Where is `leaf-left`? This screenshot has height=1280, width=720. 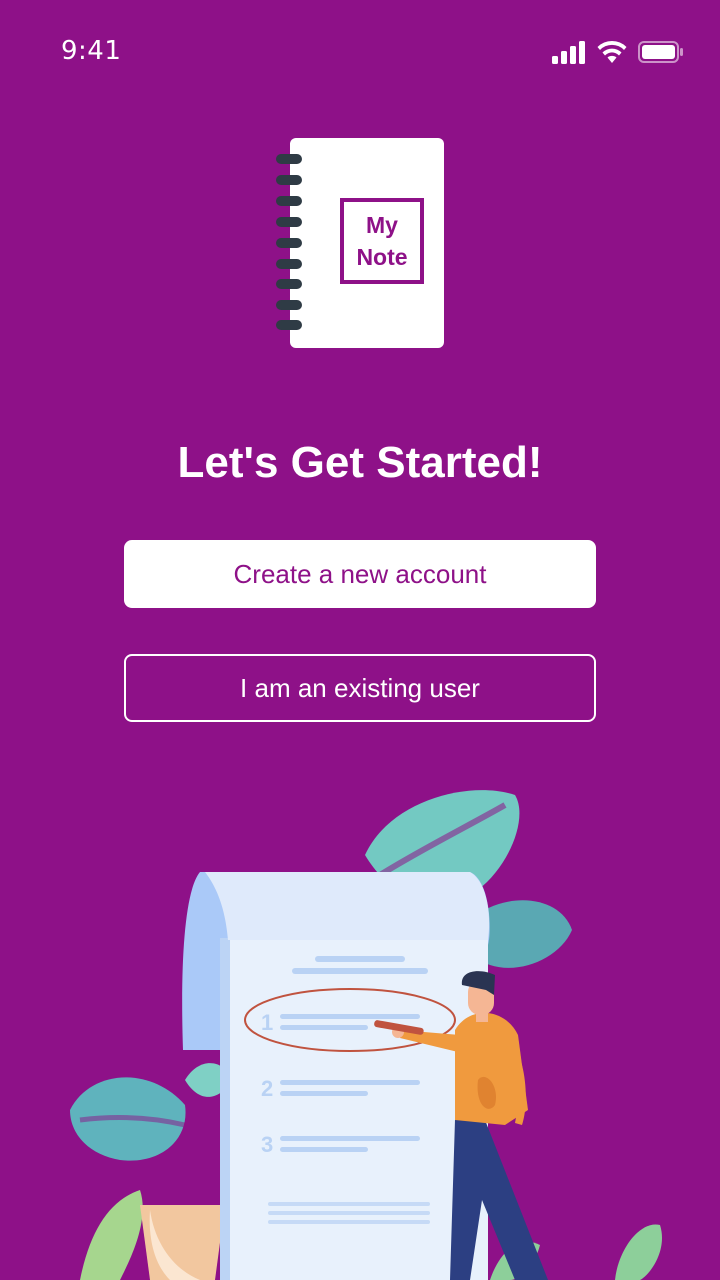 leaf-left is located at coordinates (151, 1112).